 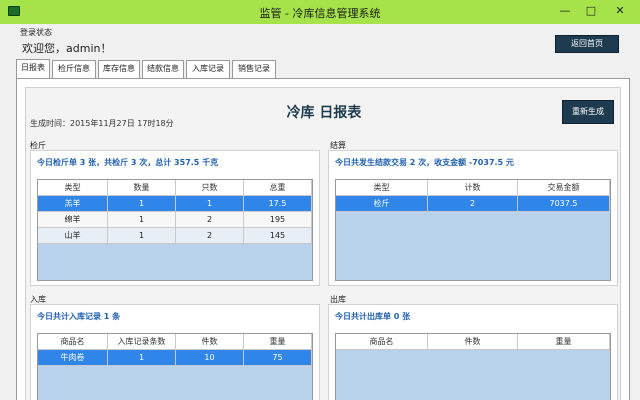 What do you see at coordinates (73, 358) in the screenshot?
I see `table-cell: 牛肉卷` at bounding box center [73, 358].